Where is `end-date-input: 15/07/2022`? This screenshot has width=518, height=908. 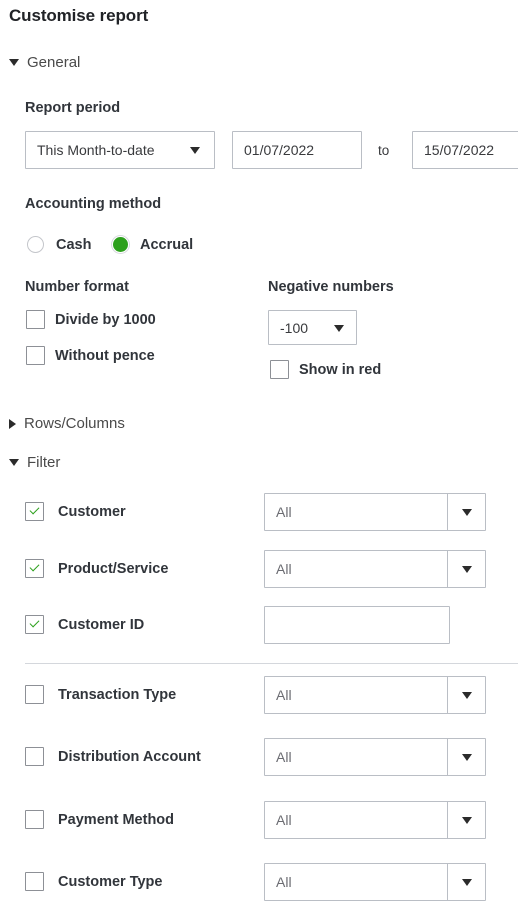
end-date-input: 15/07/2022 is located at coordinates (465, 150).